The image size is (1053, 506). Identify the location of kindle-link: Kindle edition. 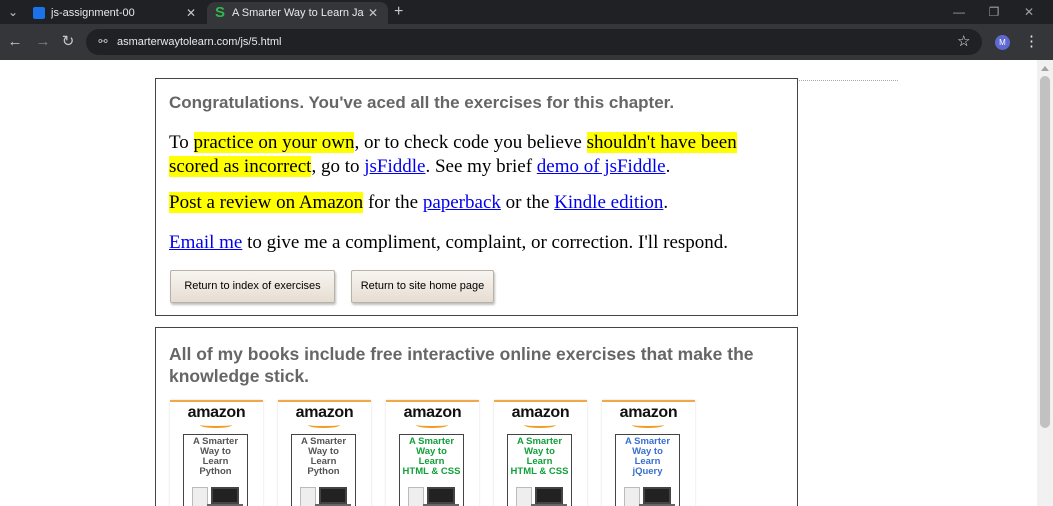
(608, 202).